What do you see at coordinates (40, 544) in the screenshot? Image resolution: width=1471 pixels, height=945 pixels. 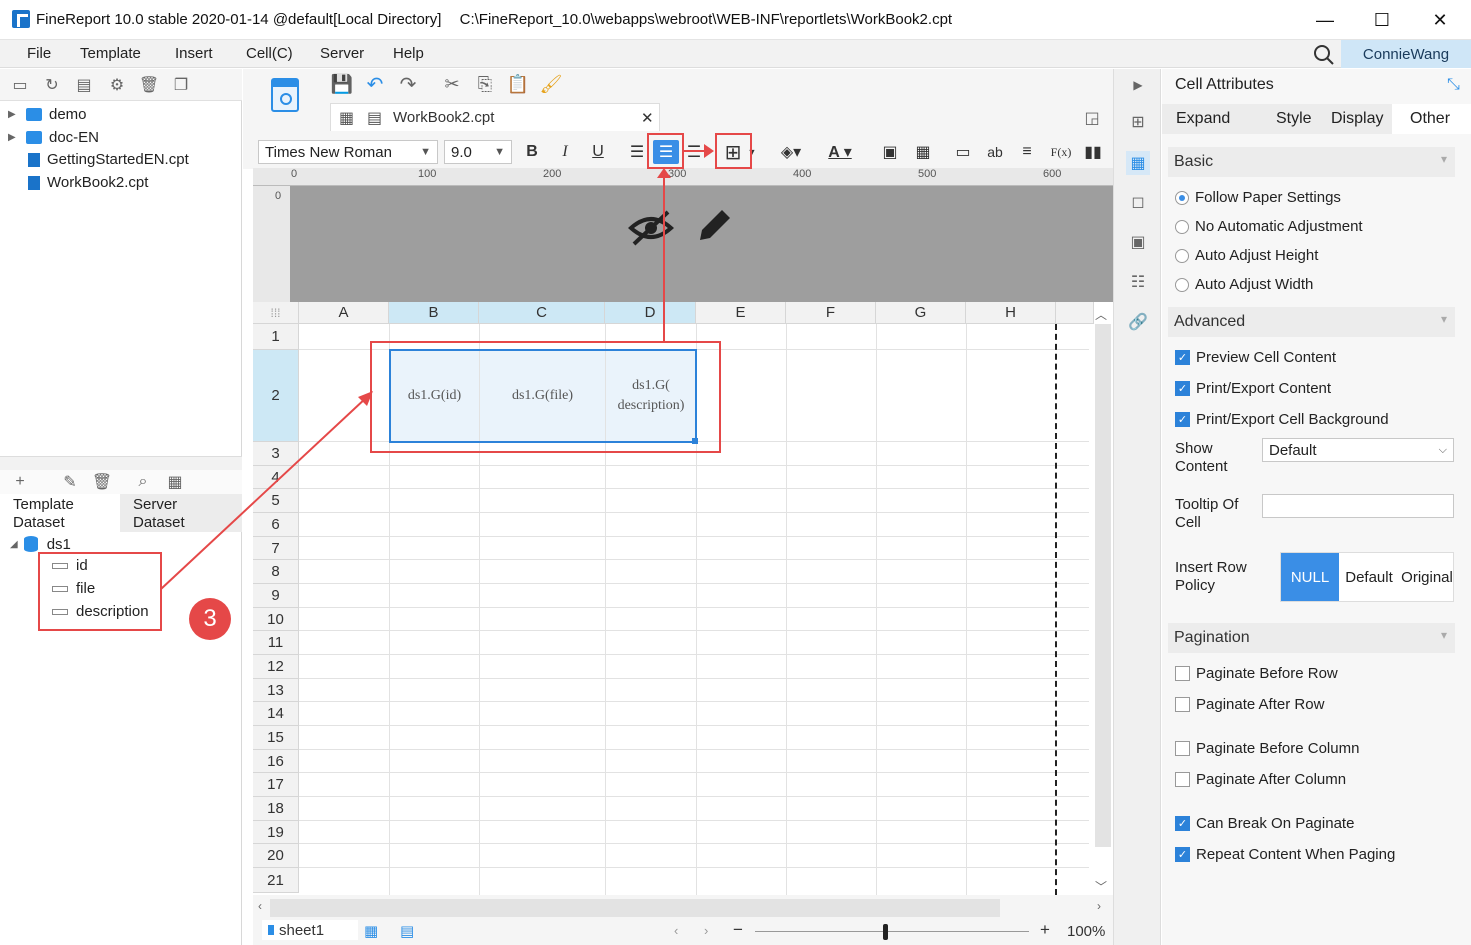 I see `dataset-item-ds1: ◢ ds1` at bounding box center [40, 544].